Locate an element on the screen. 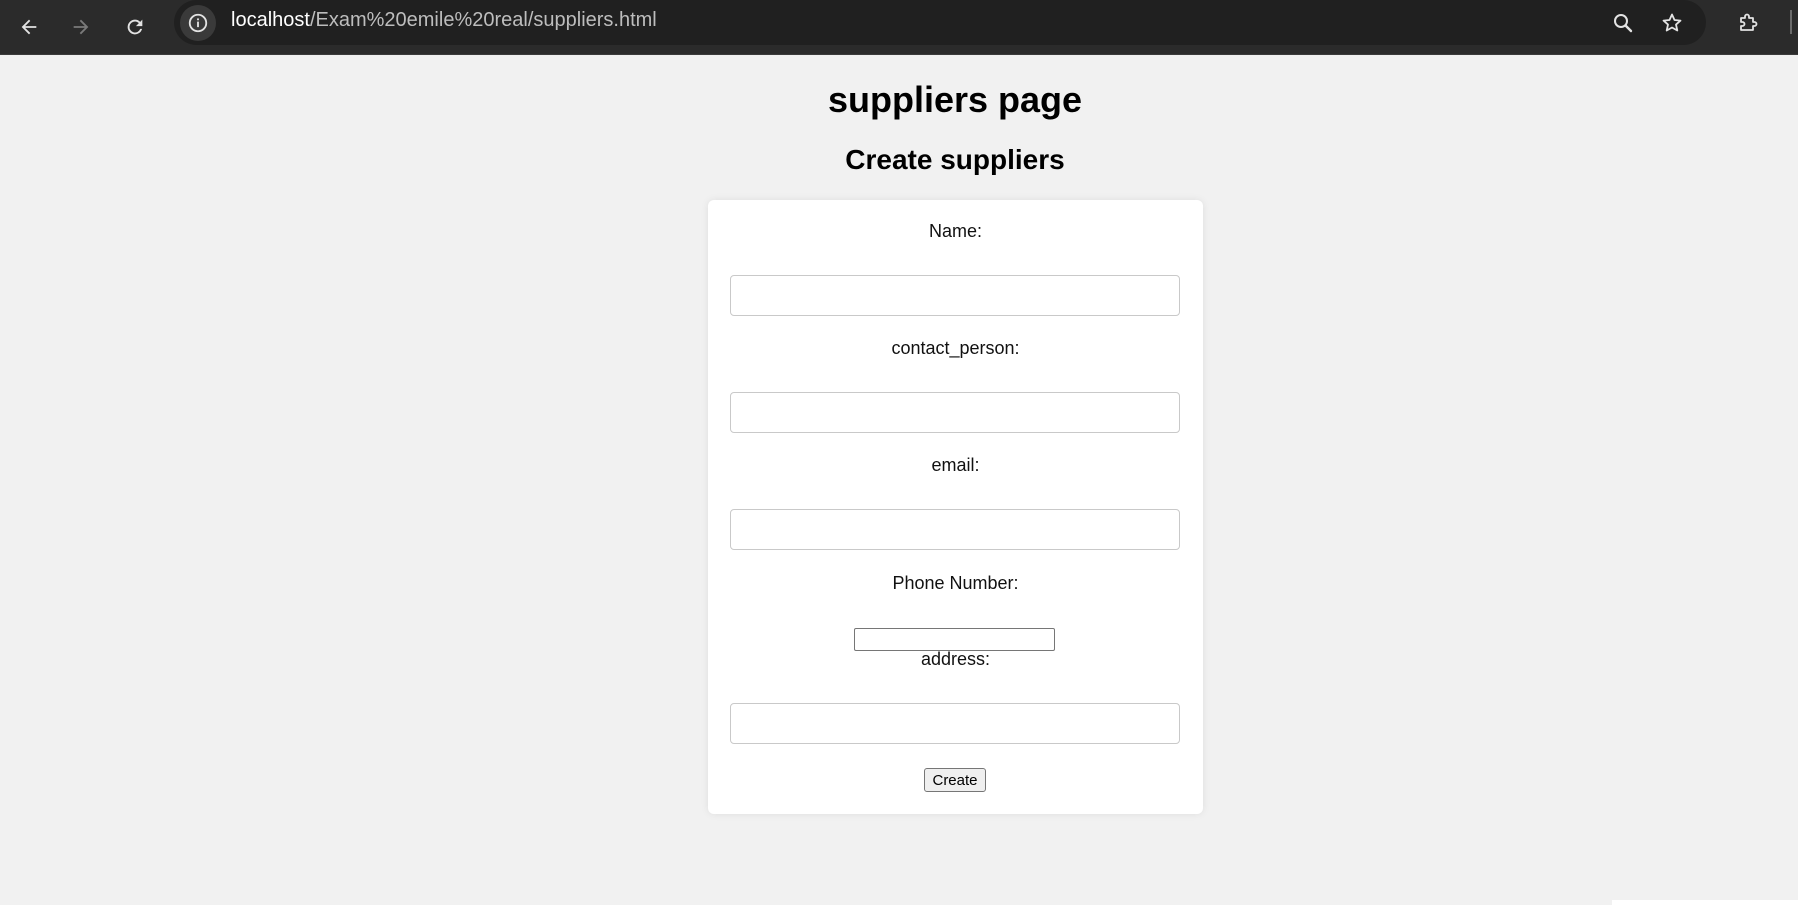 The image size is (1798, 905). address-label: address: is located at coordinates (955, 659).